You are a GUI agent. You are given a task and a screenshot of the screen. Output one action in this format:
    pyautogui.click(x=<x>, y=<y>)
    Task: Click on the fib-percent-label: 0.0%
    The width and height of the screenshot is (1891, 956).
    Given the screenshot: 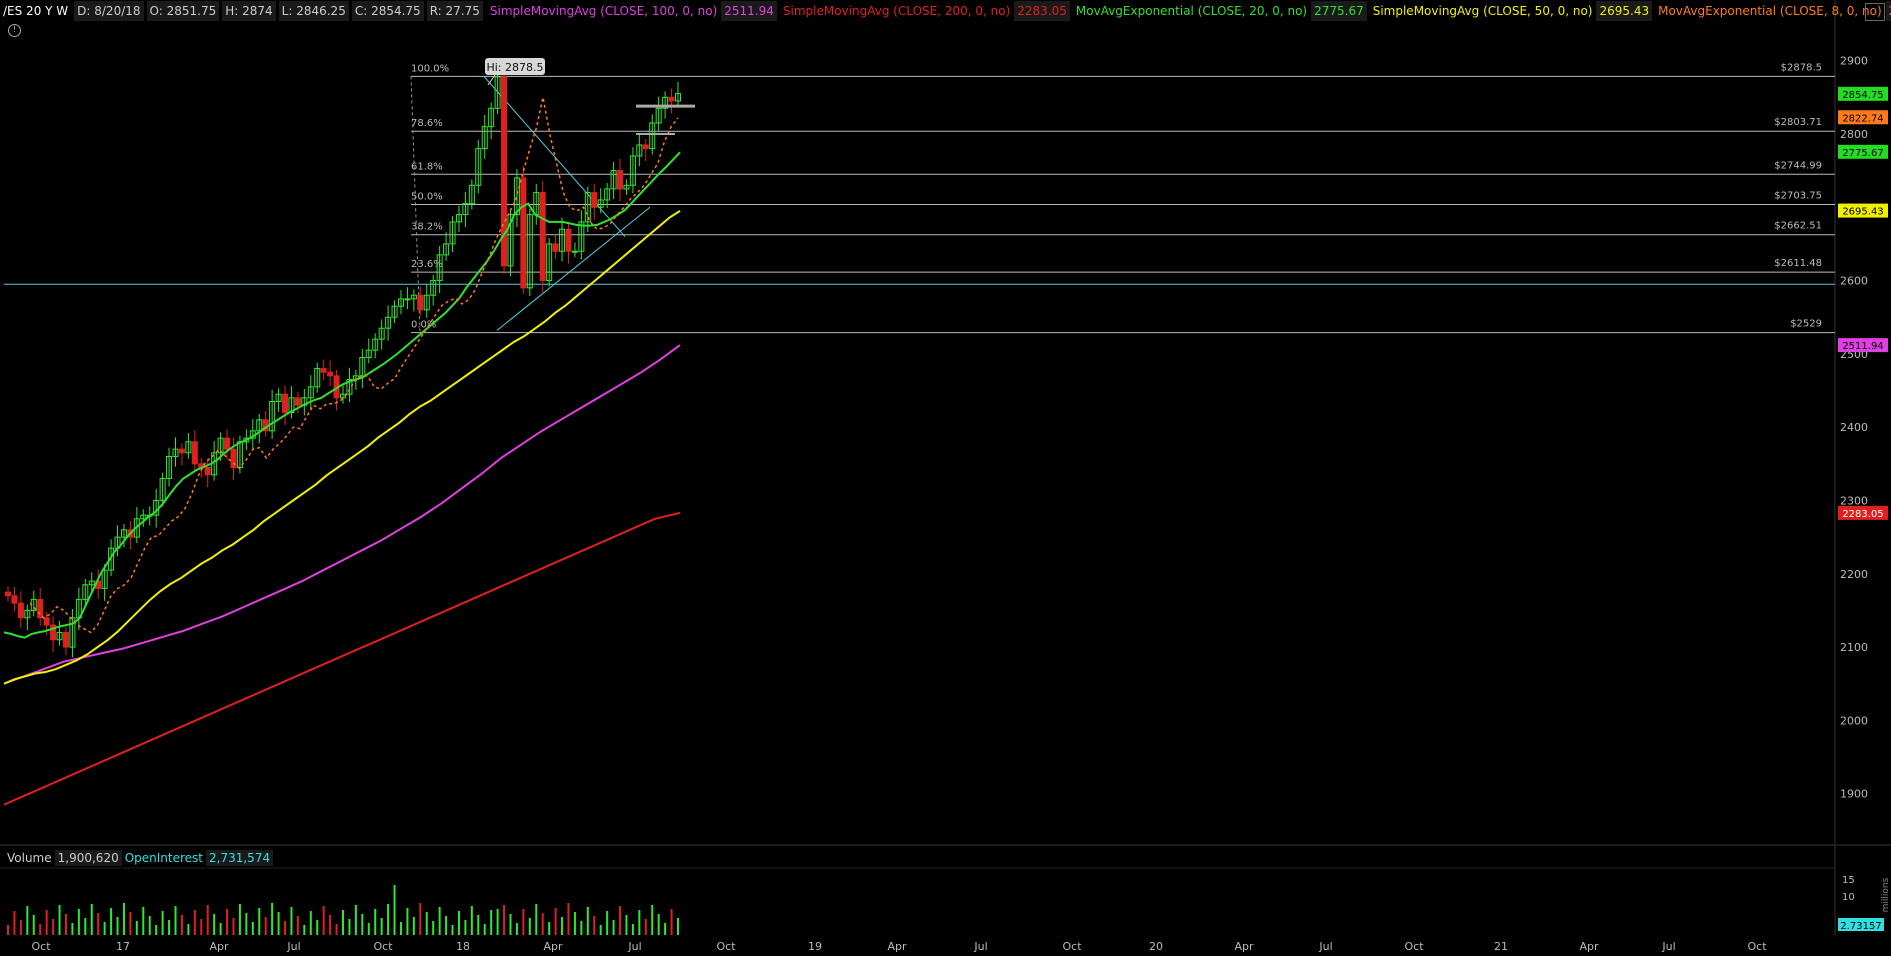 What is the action you would take?
    pyautogui.click(x=423, y=325)
    